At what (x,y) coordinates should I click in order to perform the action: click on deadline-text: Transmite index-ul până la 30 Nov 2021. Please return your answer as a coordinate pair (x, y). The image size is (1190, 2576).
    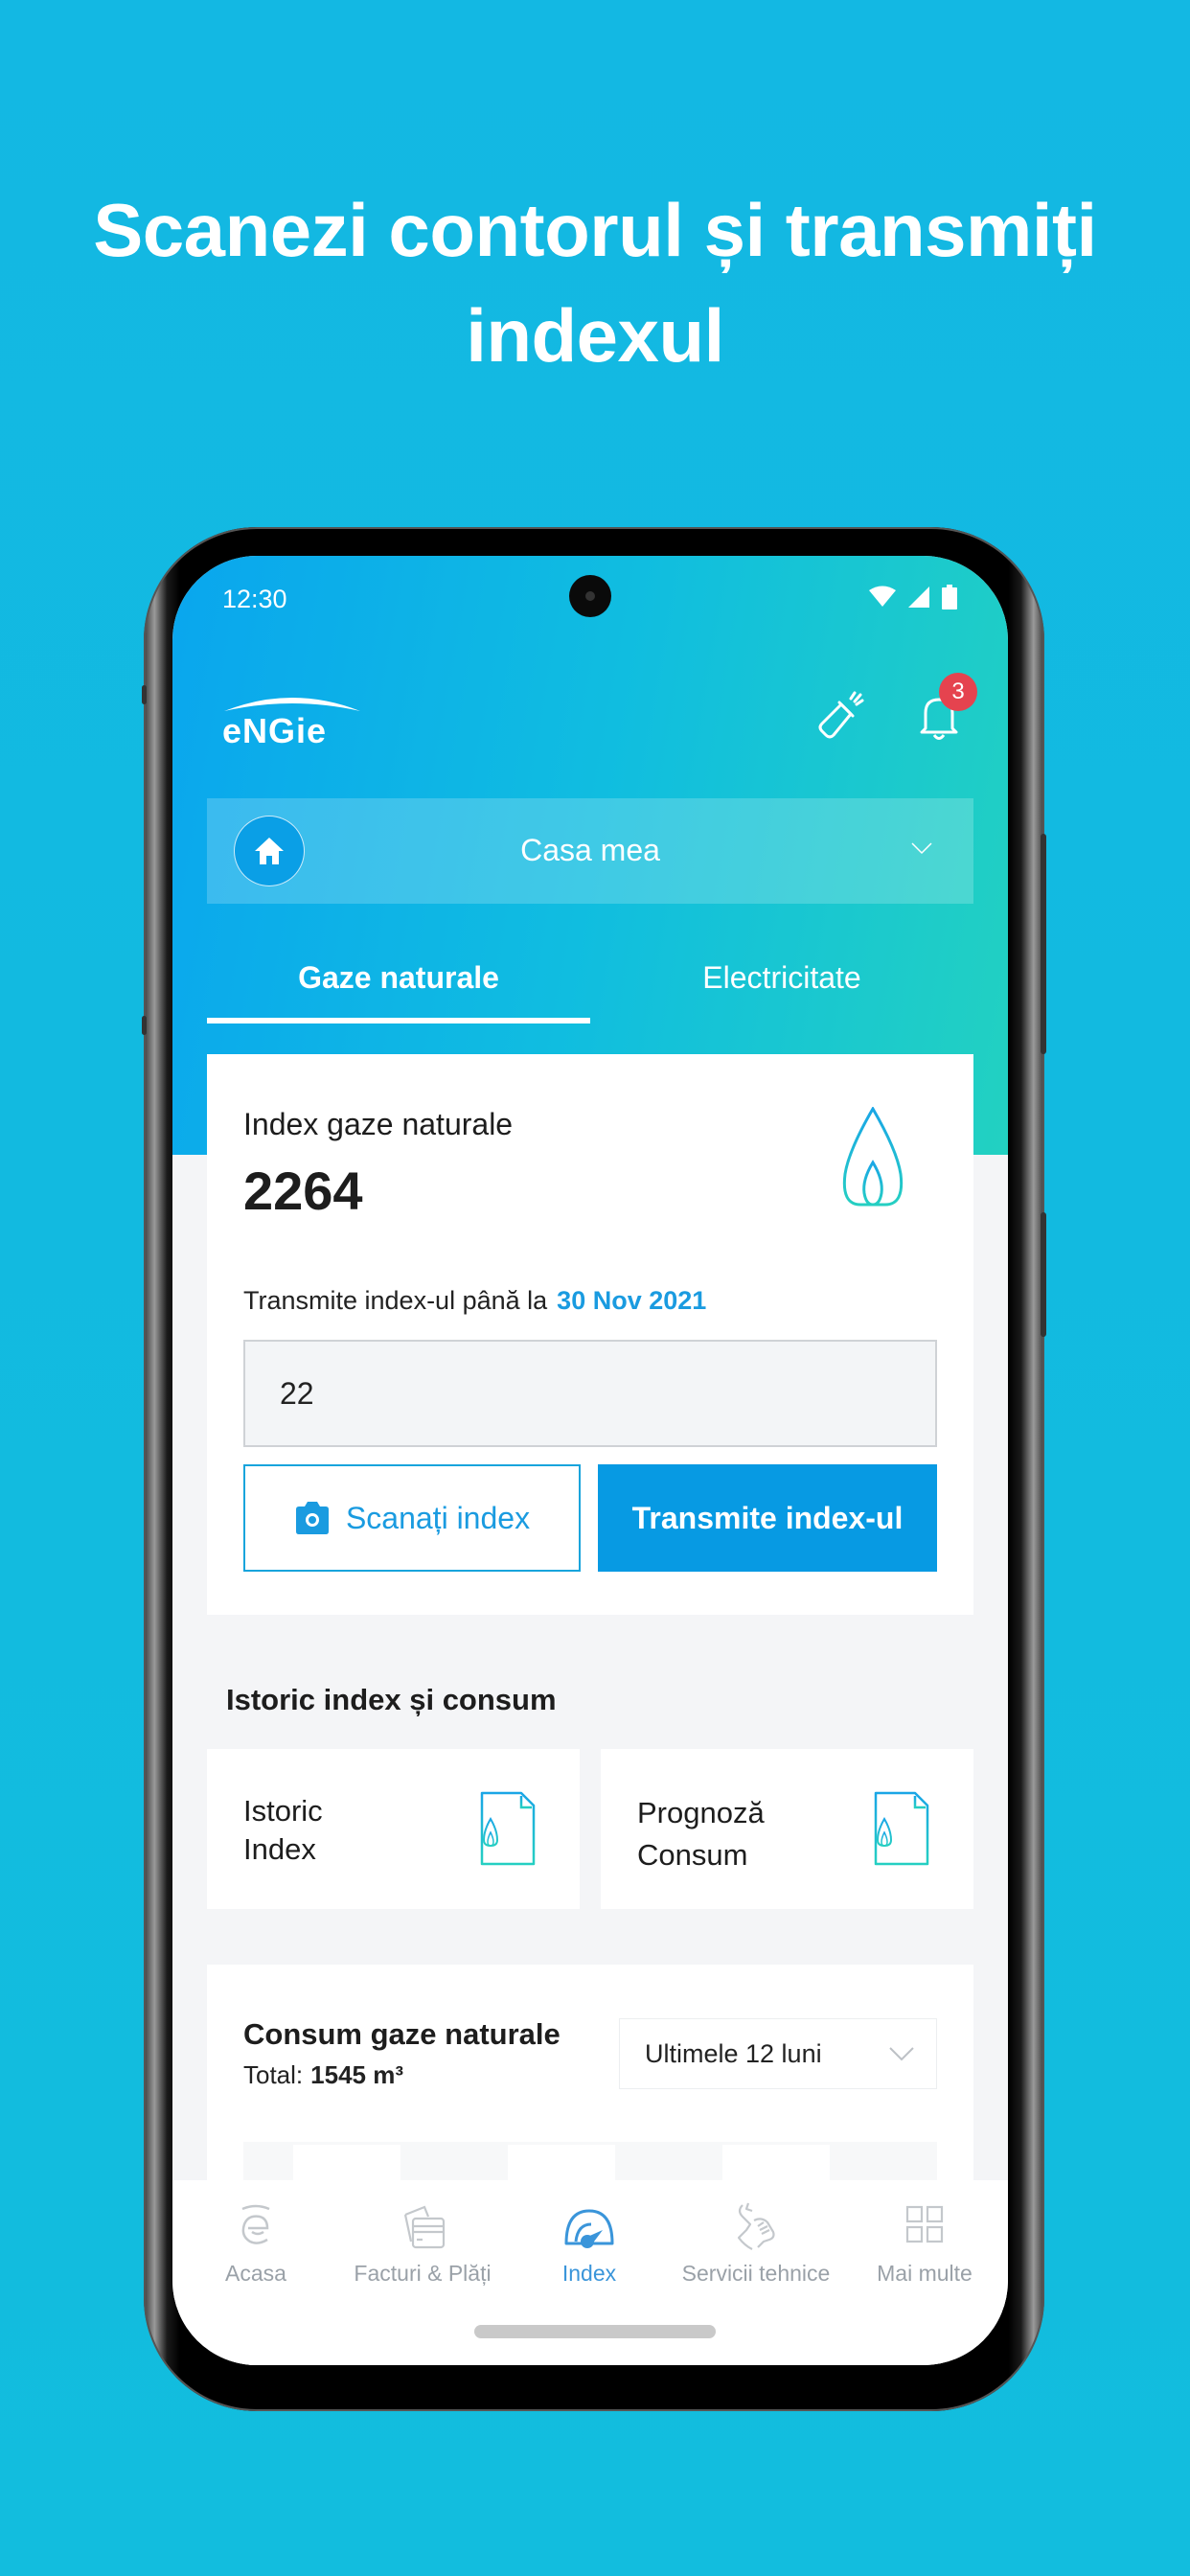
    Looking at the image, I should click on (475, 1301).